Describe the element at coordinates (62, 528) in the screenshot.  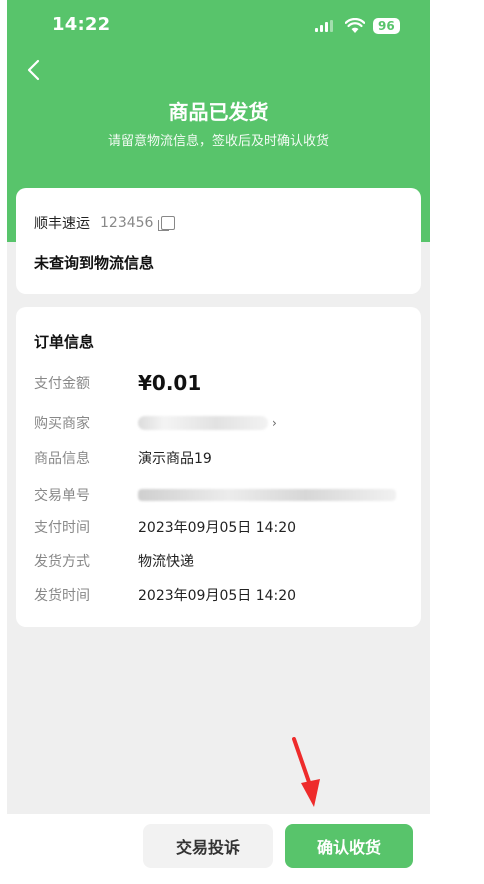
I see `pay-time-label: 支付时间` at that location.